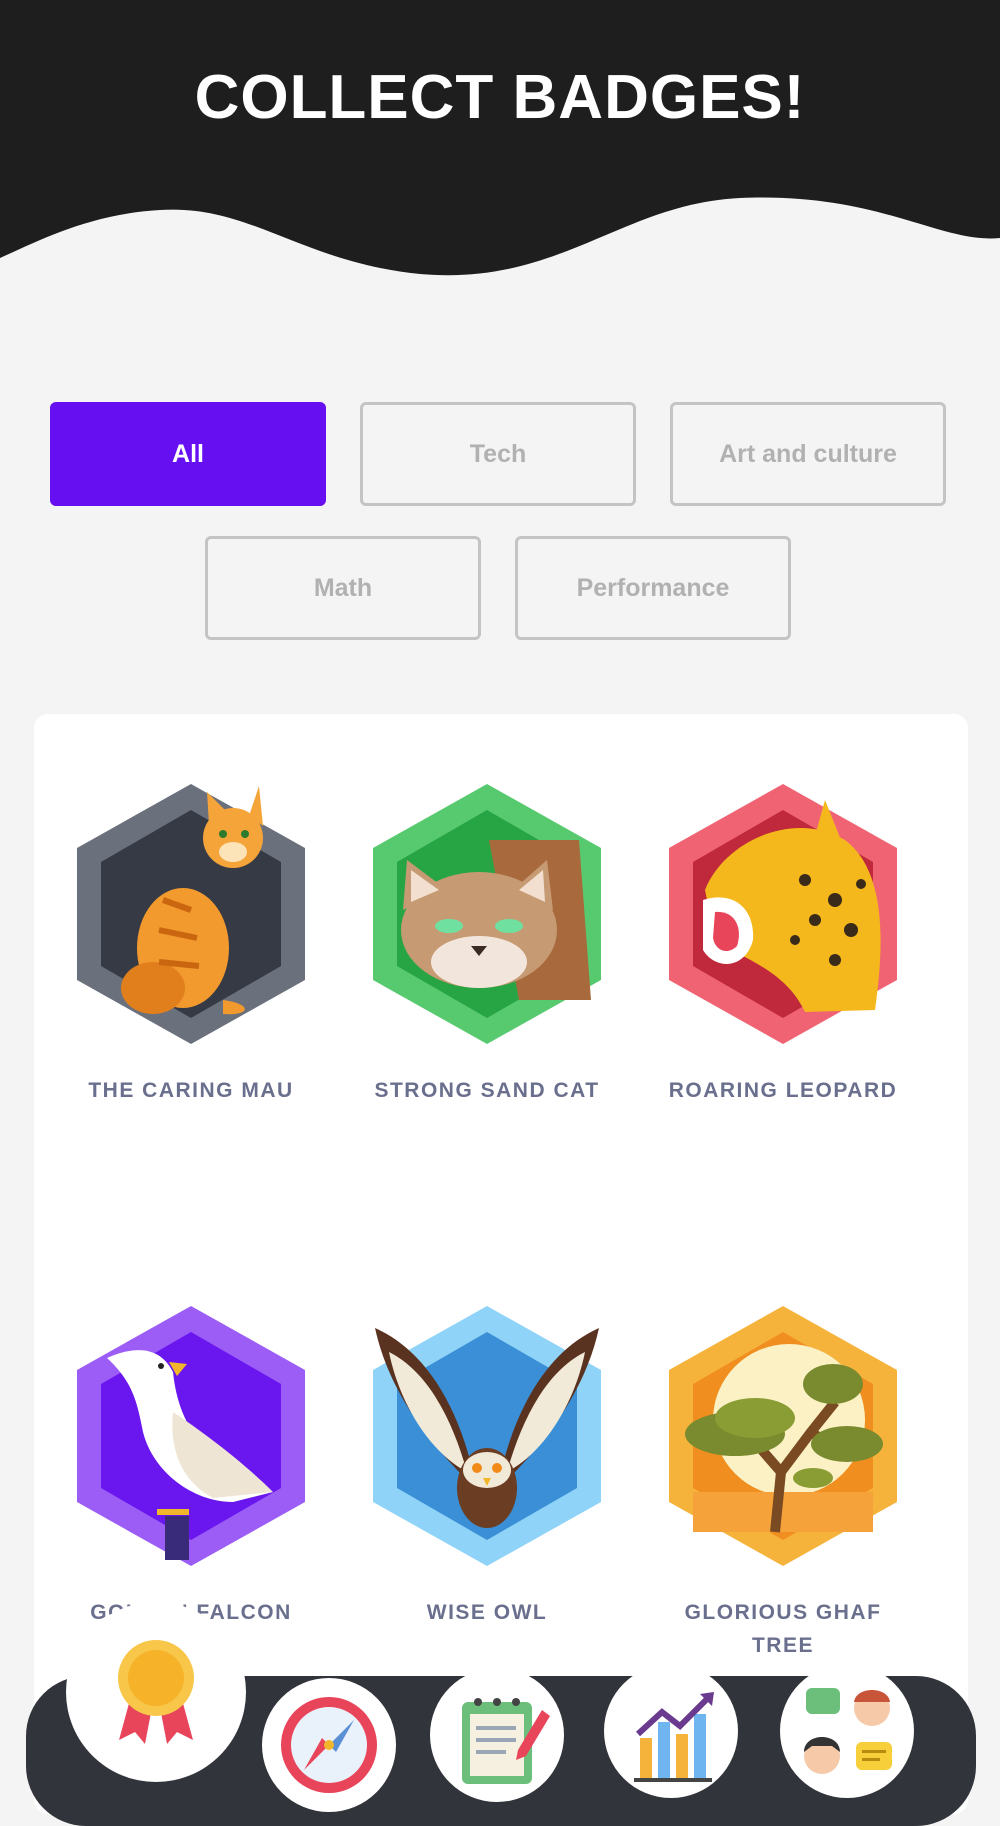 The width and height of the screenshot is (1000, 1826). I want to click on badge-item: WISE OWL, so click(487, 1465).